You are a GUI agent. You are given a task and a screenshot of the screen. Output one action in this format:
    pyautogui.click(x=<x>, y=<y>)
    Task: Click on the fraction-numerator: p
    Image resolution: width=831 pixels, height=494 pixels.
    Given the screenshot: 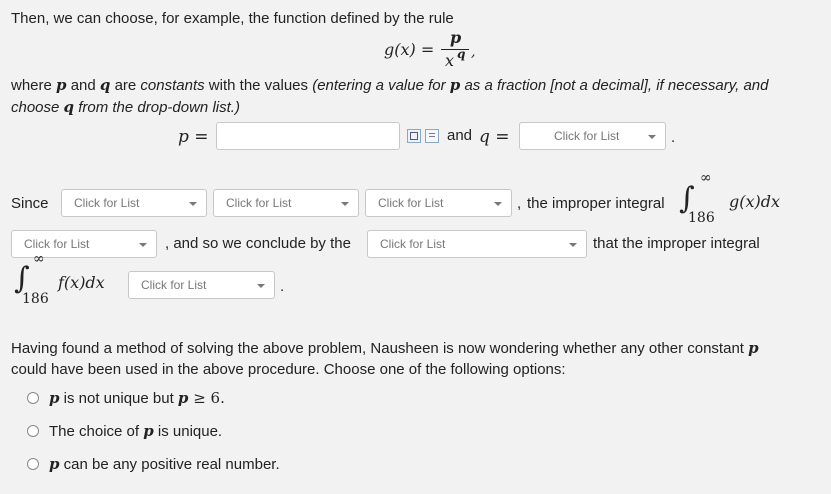 What is the action you would take?
    pyautogui.click(x=456, y=37)
    